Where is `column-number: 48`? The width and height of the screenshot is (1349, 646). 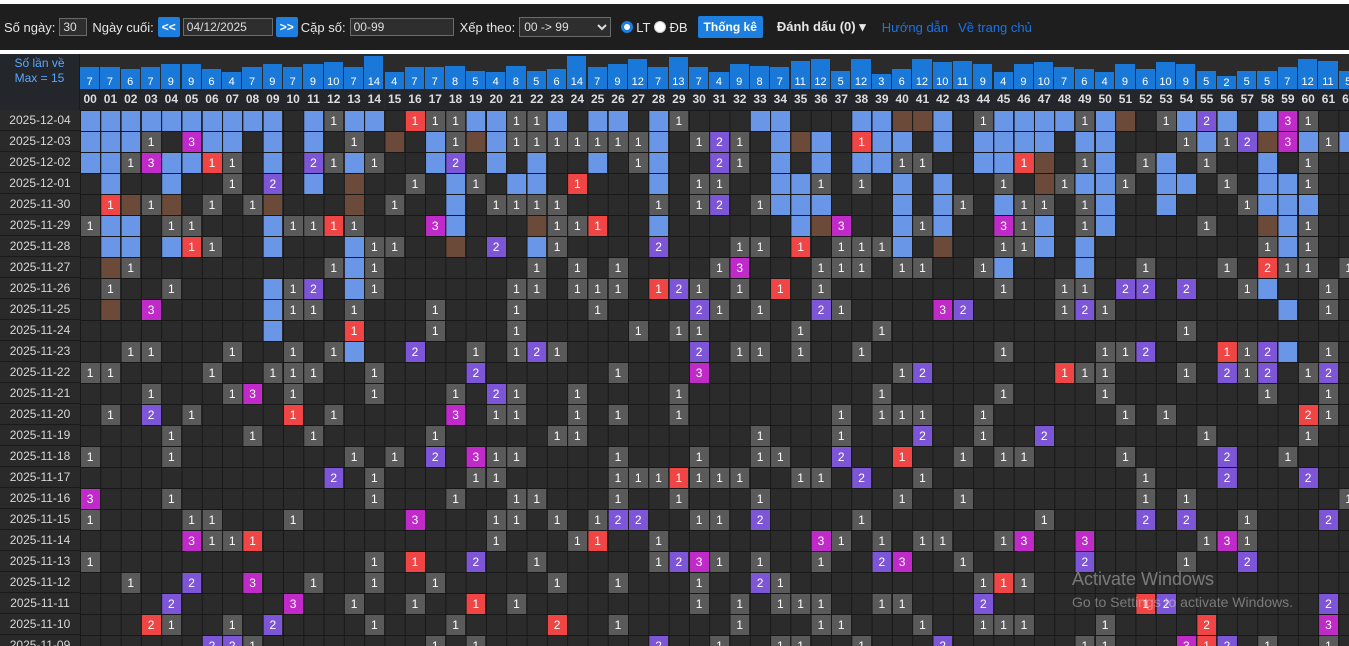 column-number: 48 is located at coordinates (1064, 99).